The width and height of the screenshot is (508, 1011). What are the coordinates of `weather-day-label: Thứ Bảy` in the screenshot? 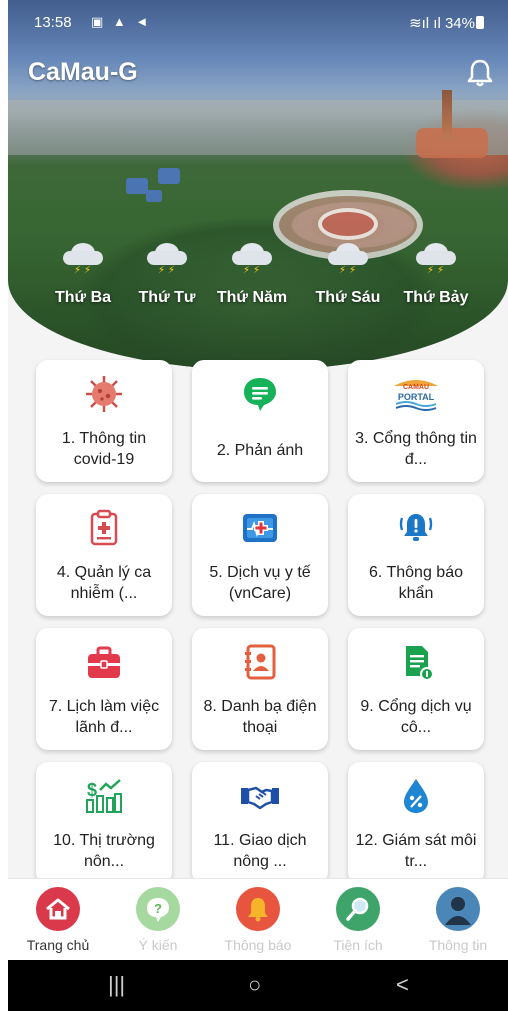 It's located at (436, 297).